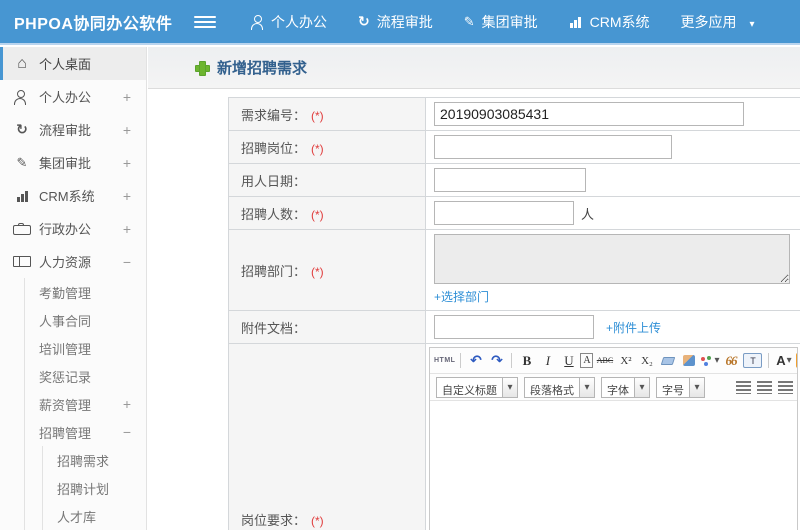 This screenshot has height=530, width=800. What do you see at coordinates (85, 432) in the screenshot?
I see `sidebar-item-recruit-mgmt: 招聘管理 −` at bounding box center [85, 432].